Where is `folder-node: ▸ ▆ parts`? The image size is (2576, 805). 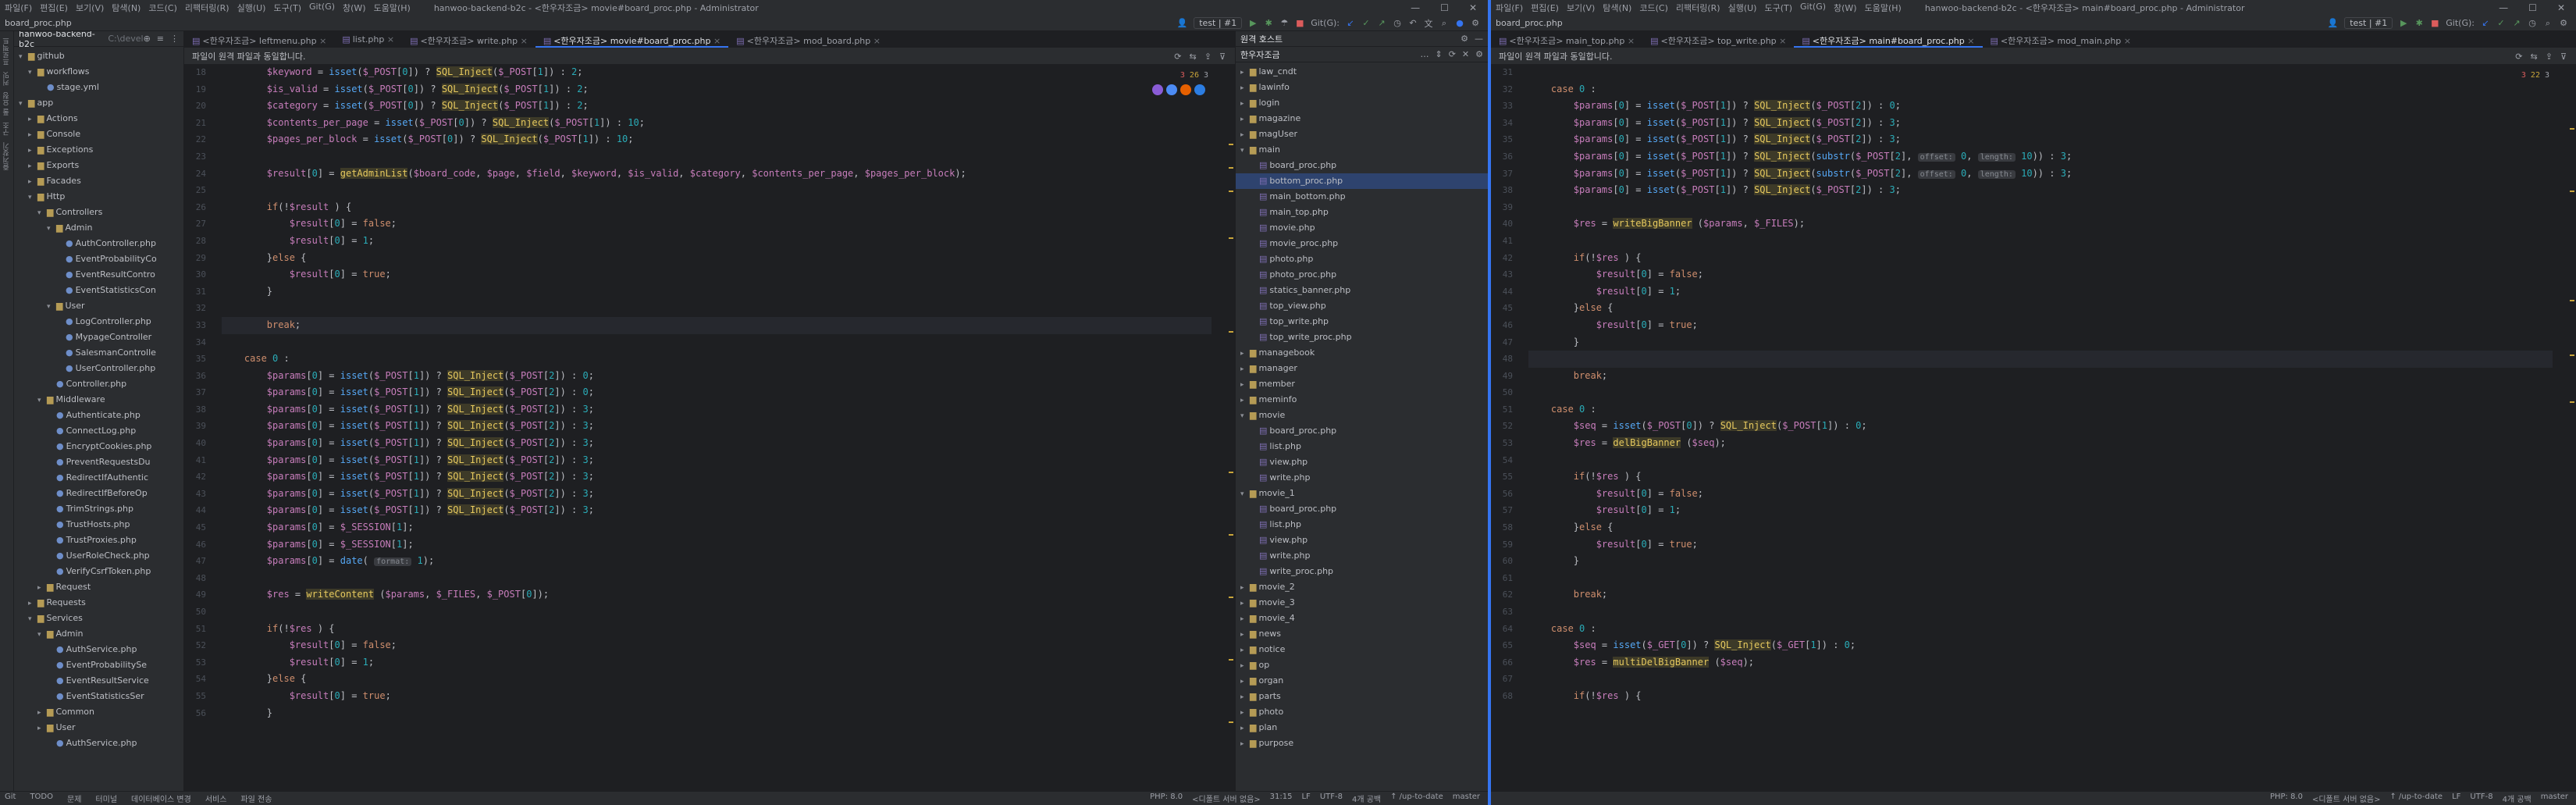
folder-node: ▸ ▆ parts is located at coordinates (1362, 696).